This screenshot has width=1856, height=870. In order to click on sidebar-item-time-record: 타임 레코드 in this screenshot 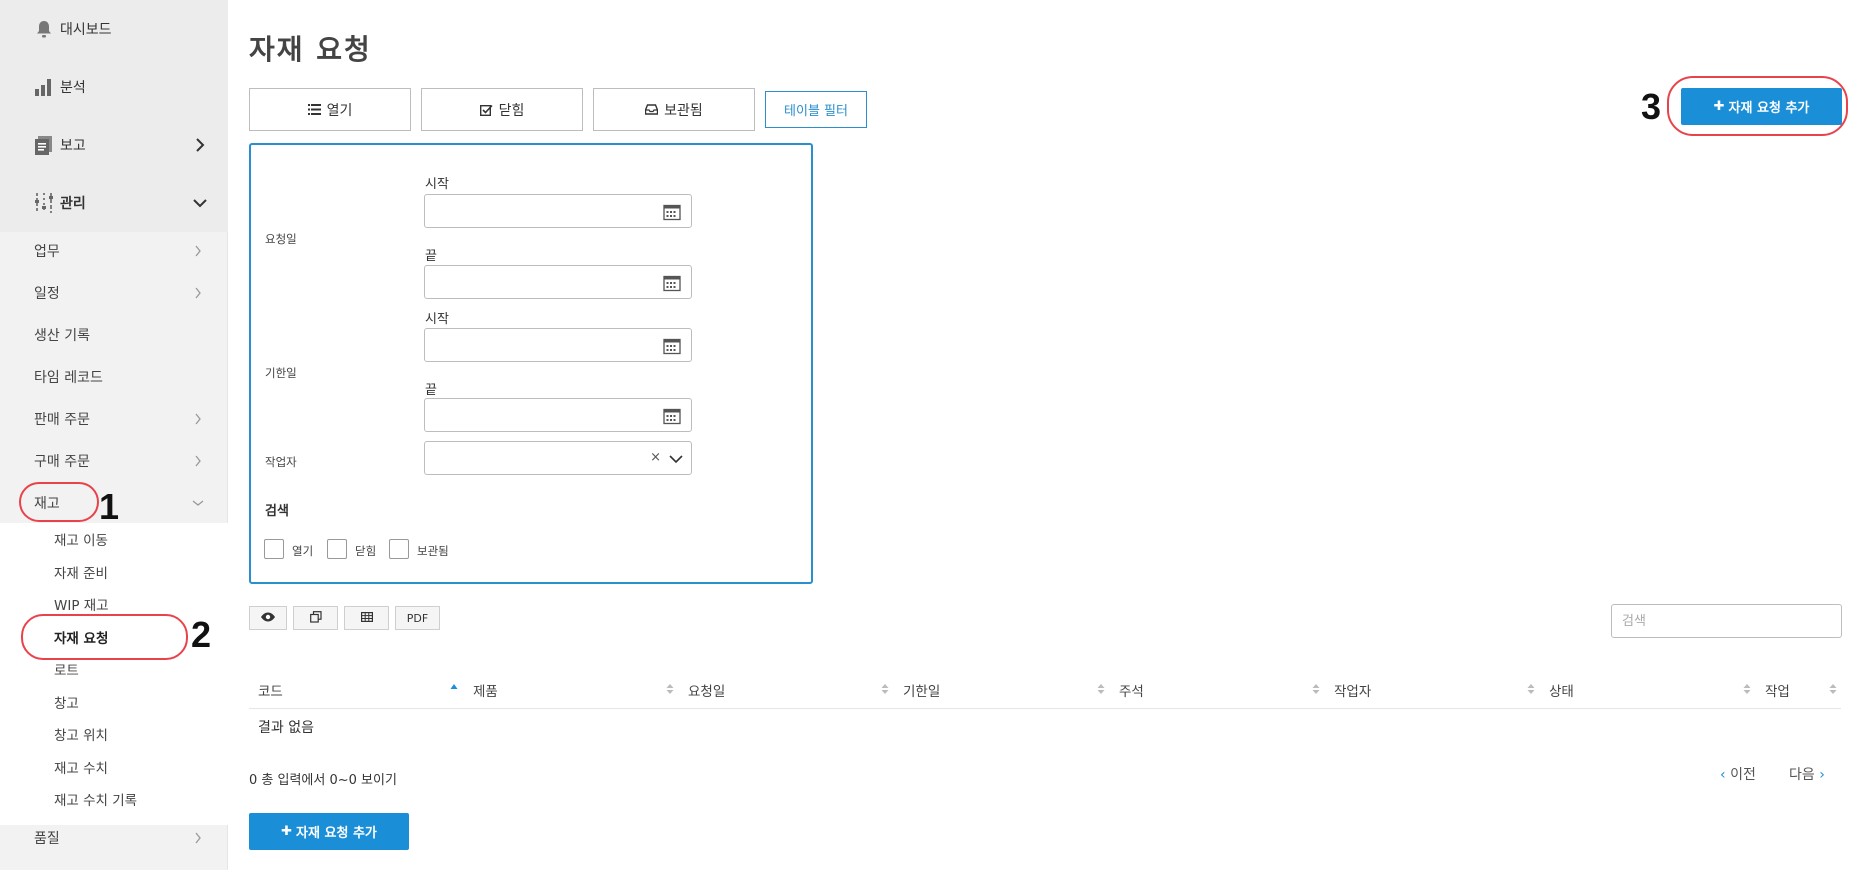, I will do `click(114, 377)`.